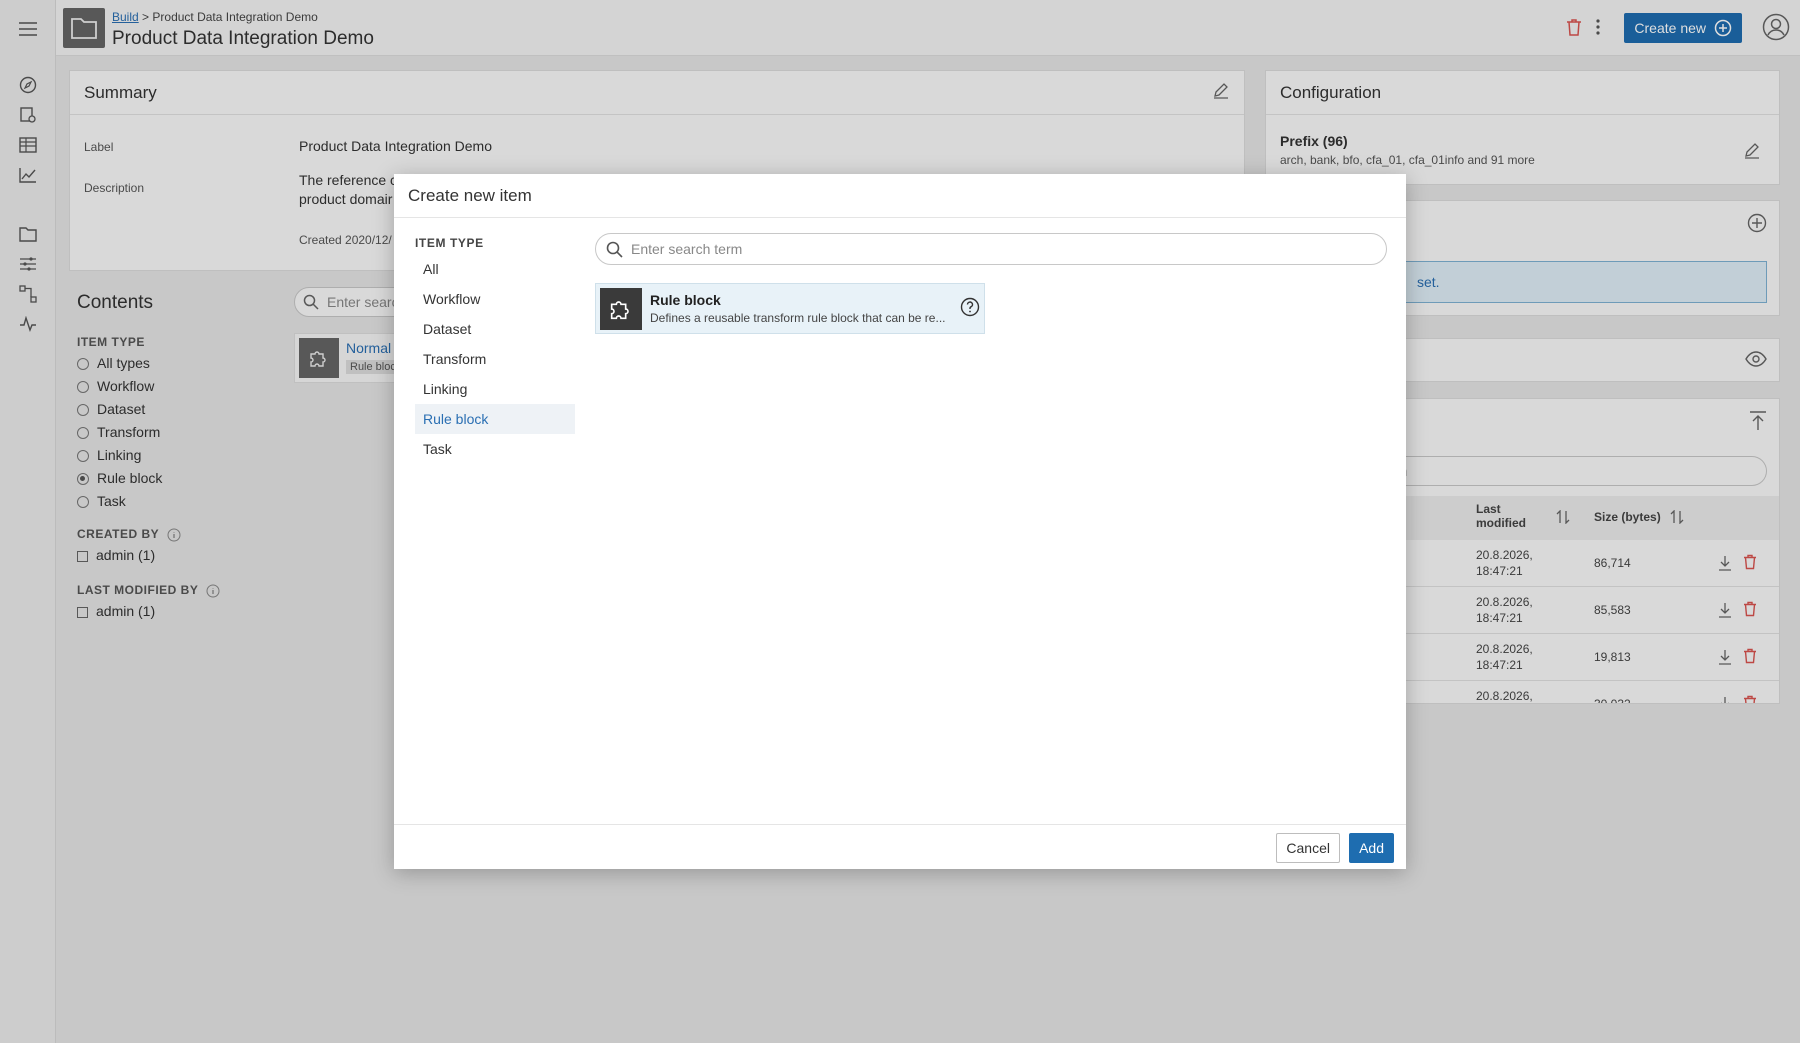  I want to click on item-search-box, so click(991, 249).